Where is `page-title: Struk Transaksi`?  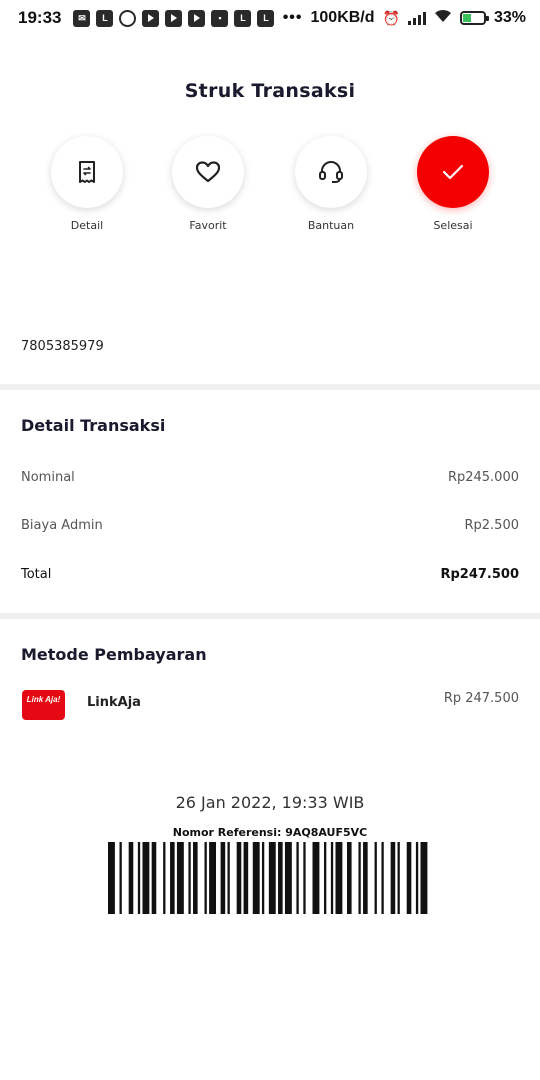
page-title: Struk Transaksi is located at coordinates (270, 91).